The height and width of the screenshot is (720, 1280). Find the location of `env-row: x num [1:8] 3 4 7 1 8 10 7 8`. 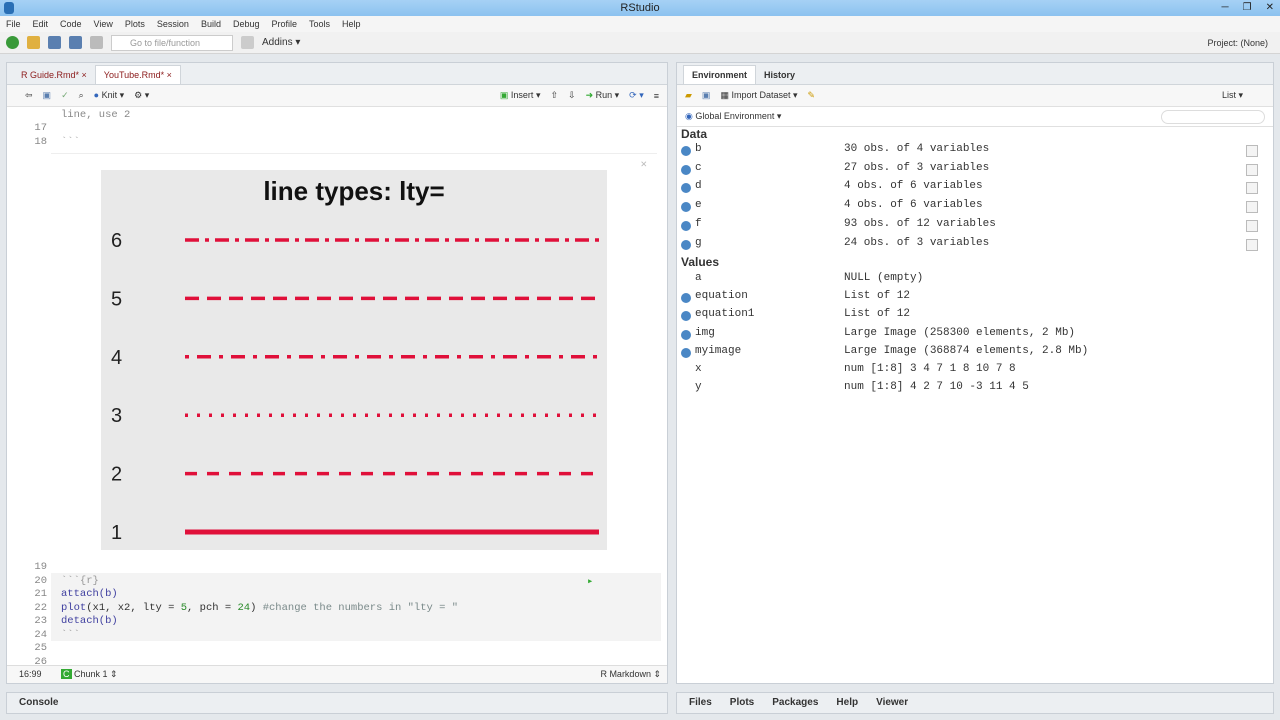

env-row: x num [1:8] 3 4 7 1 8 10 7 8 is located at coordinates (977, 372).